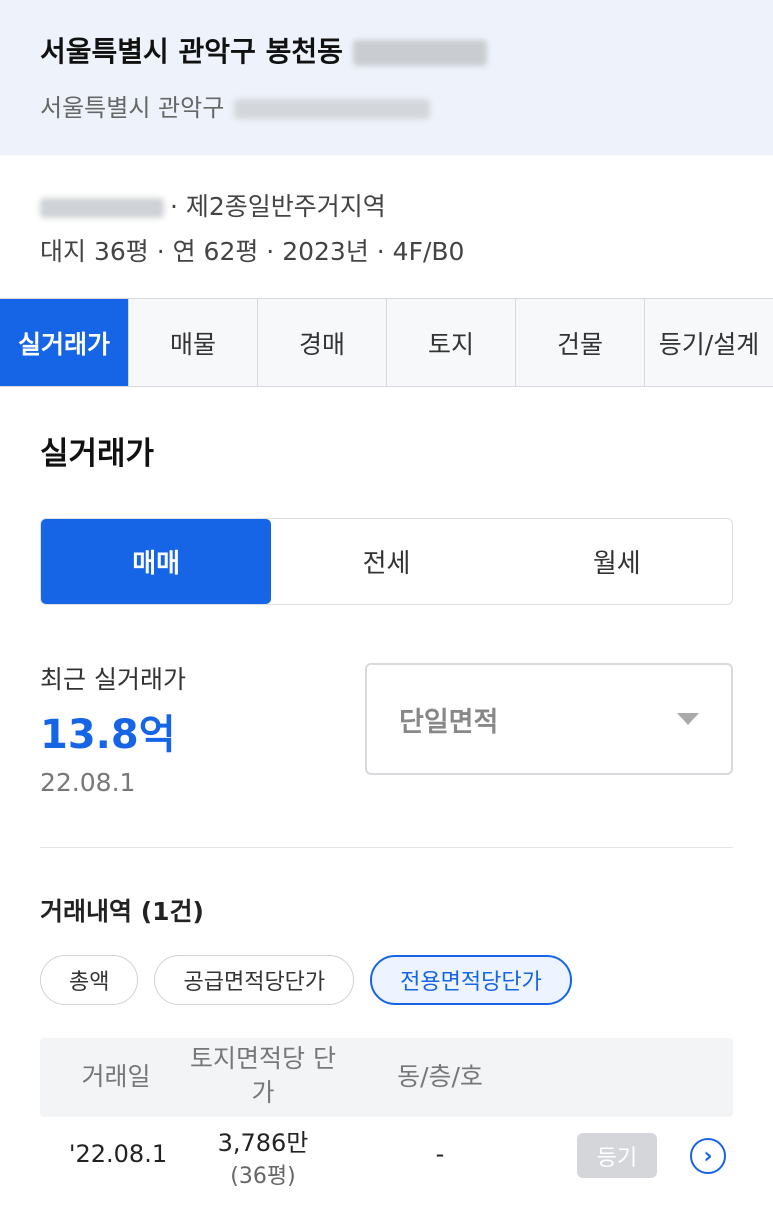 The width and height of the screenshot is (773, 1207). Describe the element at coordinates (116, 1076) in the screenshot. I see `col-date: 거래일` at that location.